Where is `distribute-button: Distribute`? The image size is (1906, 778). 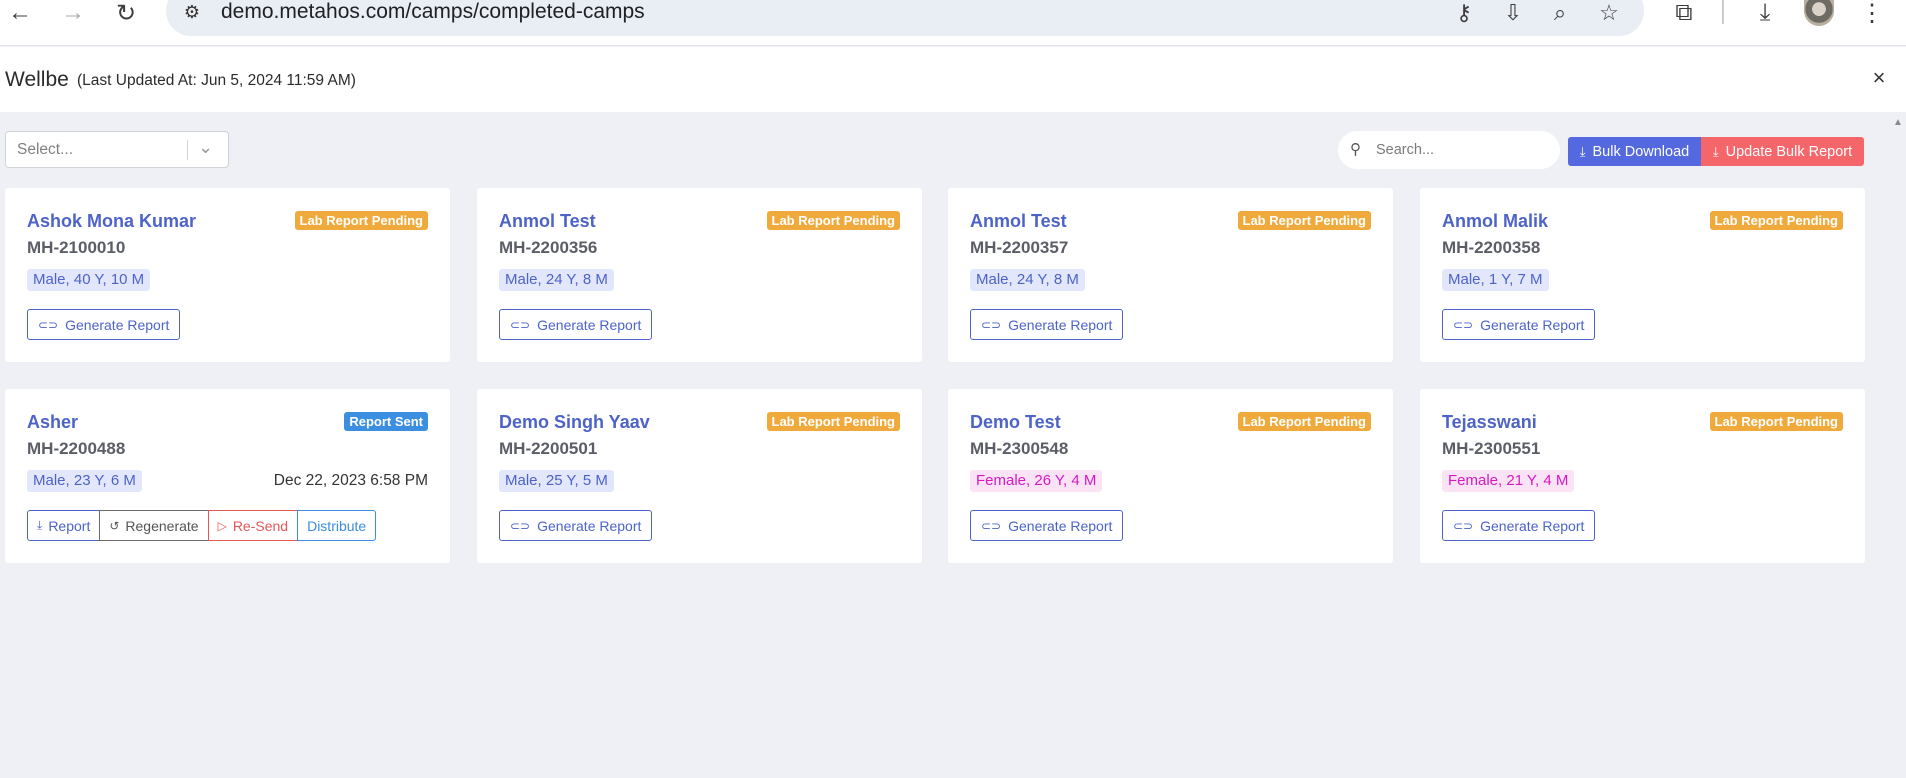
distribute-button: Distribute is located at coordinates (337, 525).